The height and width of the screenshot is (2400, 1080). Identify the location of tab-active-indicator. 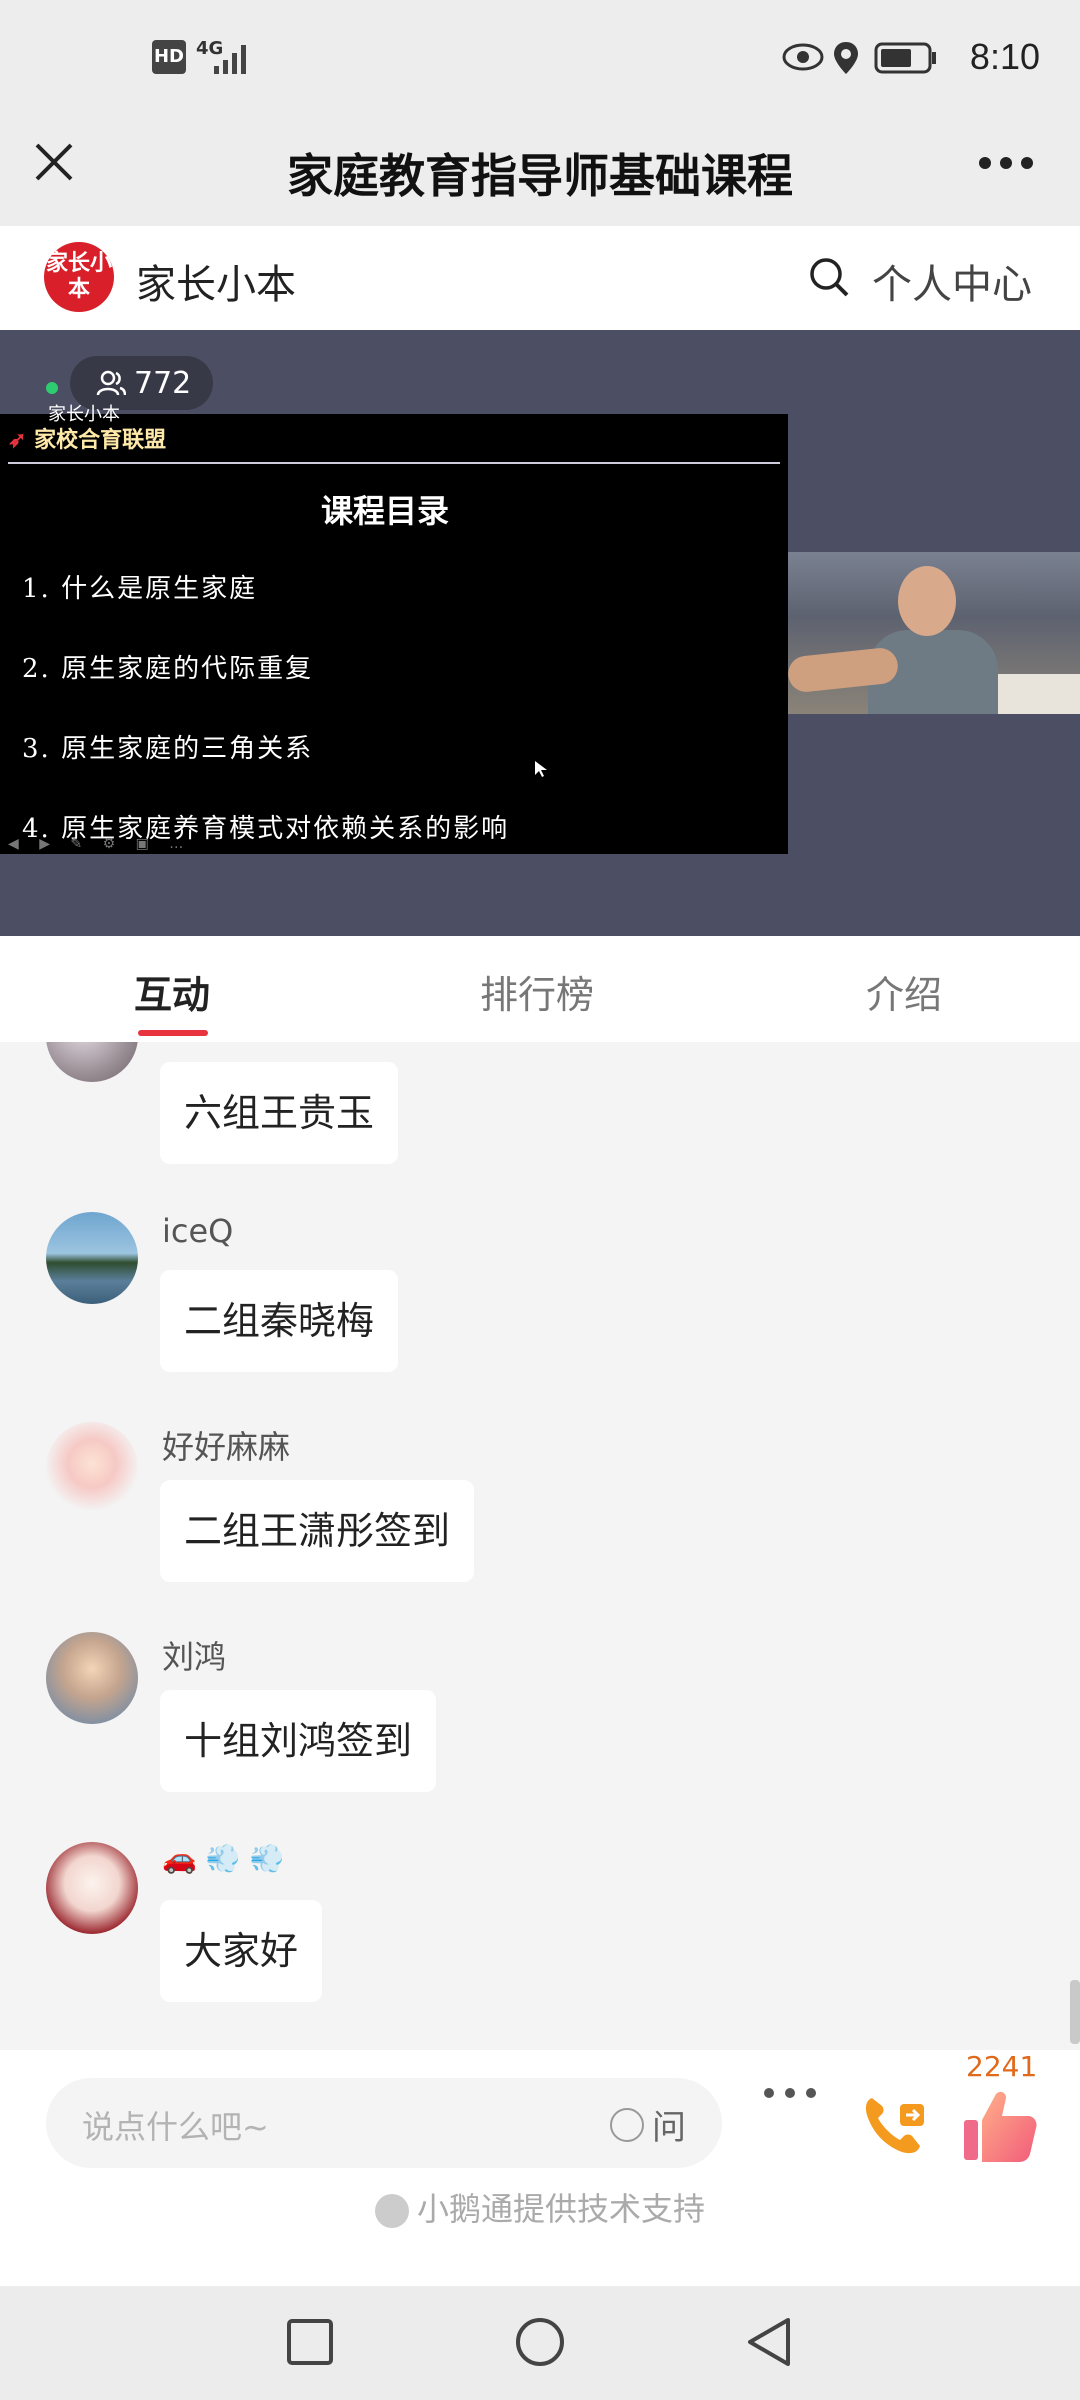
(173, 1033).